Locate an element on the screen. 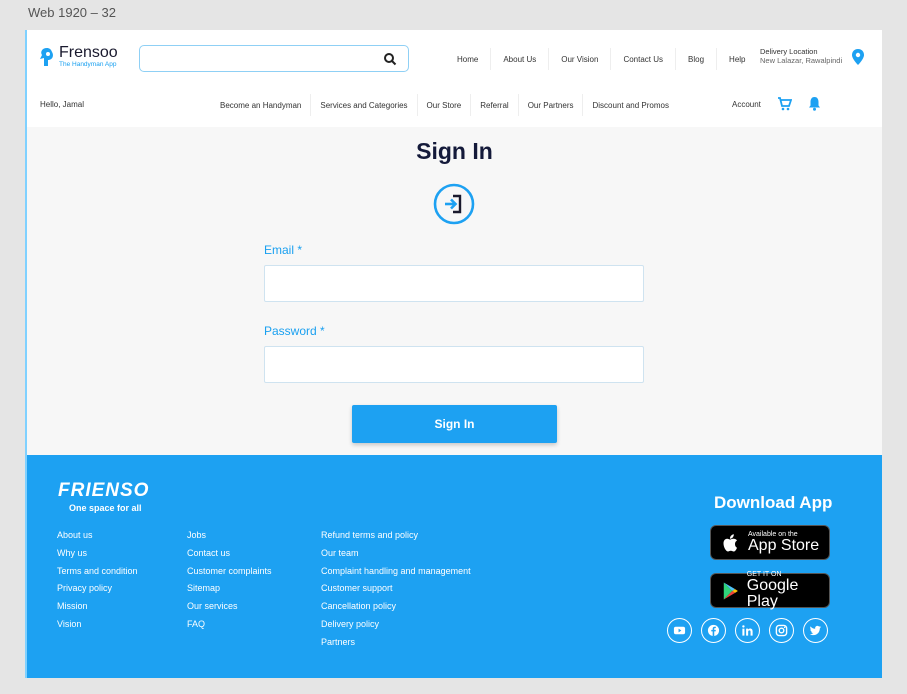 The image size is (907, 694). footer-link: FAQ is located at coordinates (229, 628).